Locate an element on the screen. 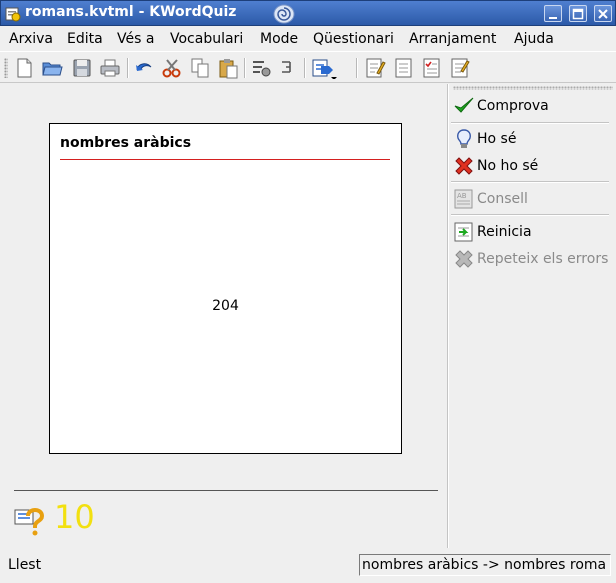  close-icon is located at coordinates (603, 14).